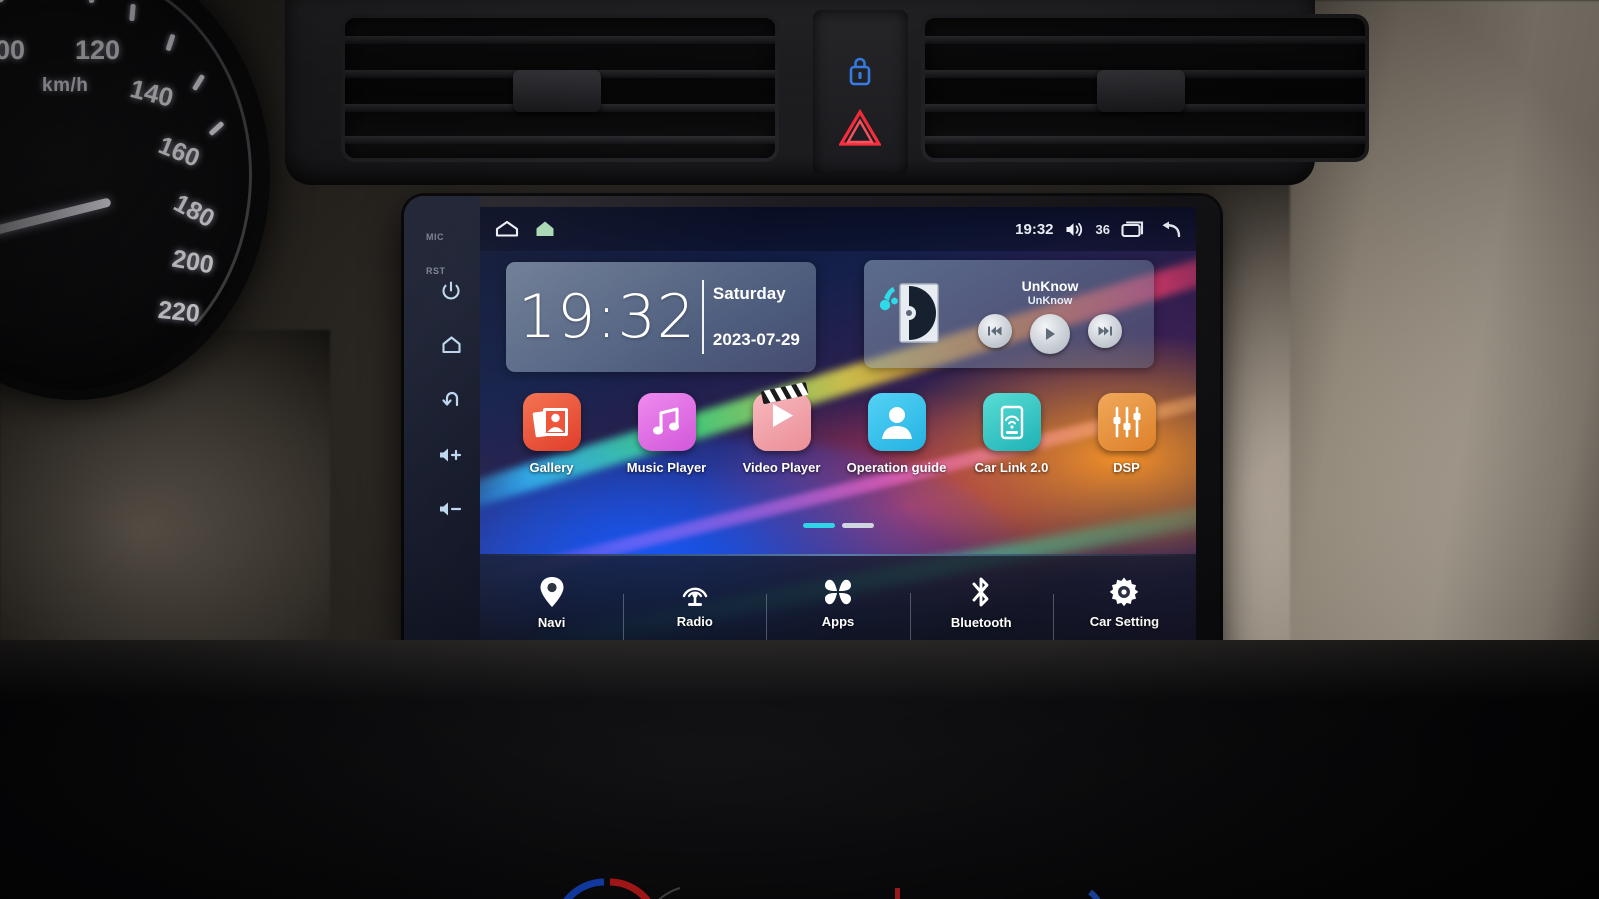 The width and height of the screenshot is (1599, 899). I want to click on play-button, so click(1050, 334).